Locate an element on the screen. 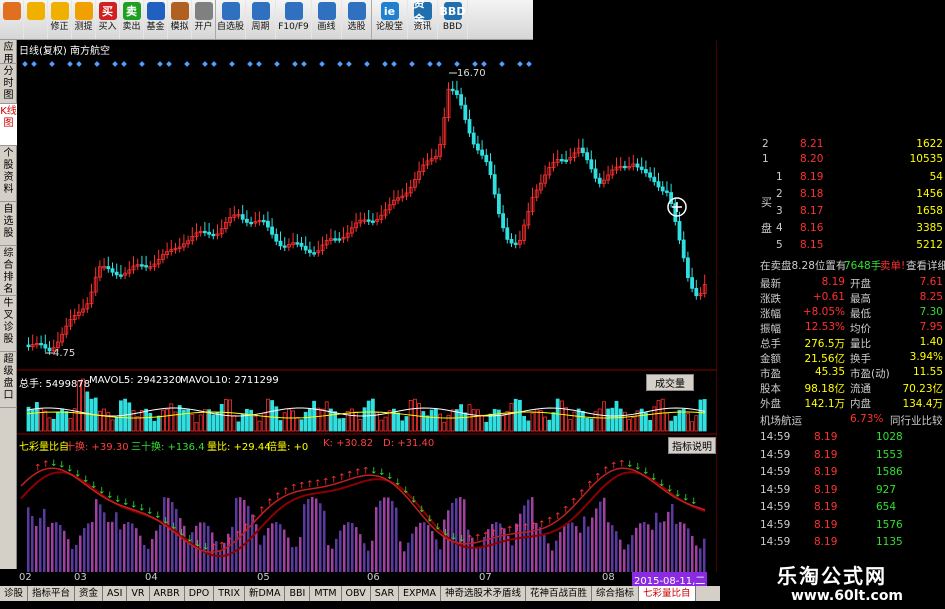 Image resolution: width=945 pixels, height=609 pixels. indicator-tab: 综合指标 is located at coordinates (616, 593).